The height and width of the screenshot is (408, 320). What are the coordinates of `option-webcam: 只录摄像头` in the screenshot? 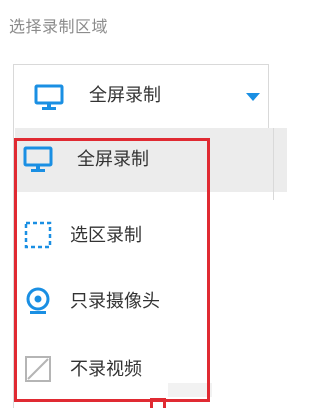 It's located at (151, 302).